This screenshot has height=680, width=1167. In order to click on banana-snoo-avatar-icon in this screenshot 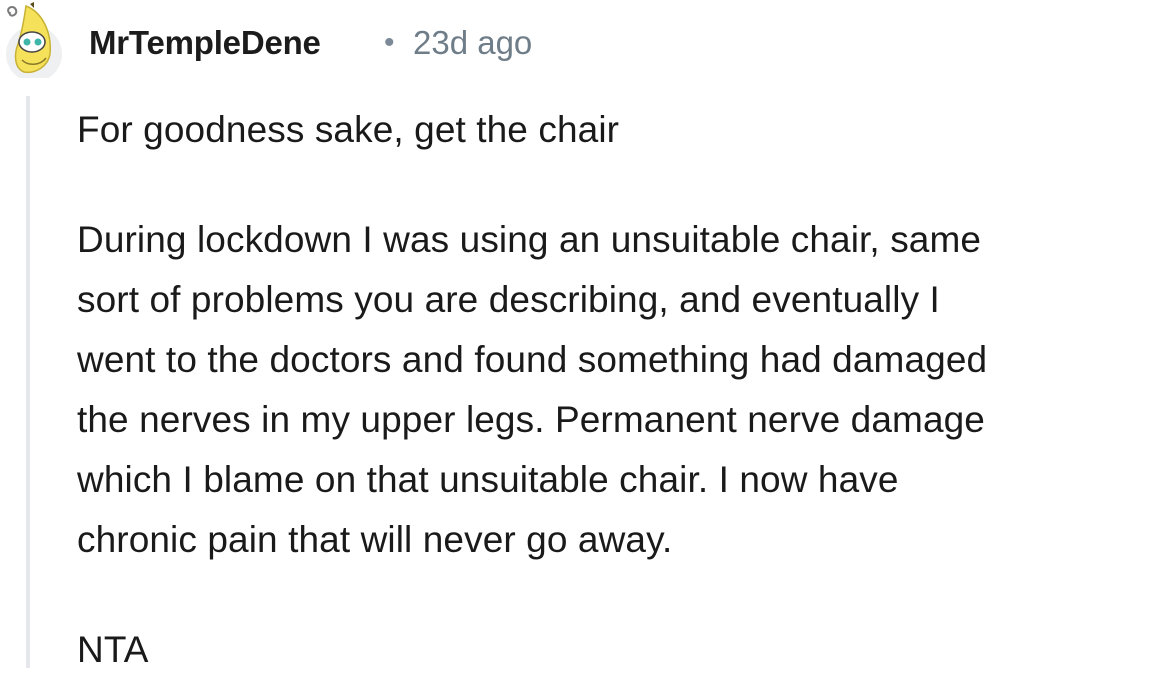, I will do `click(34, 42)`.